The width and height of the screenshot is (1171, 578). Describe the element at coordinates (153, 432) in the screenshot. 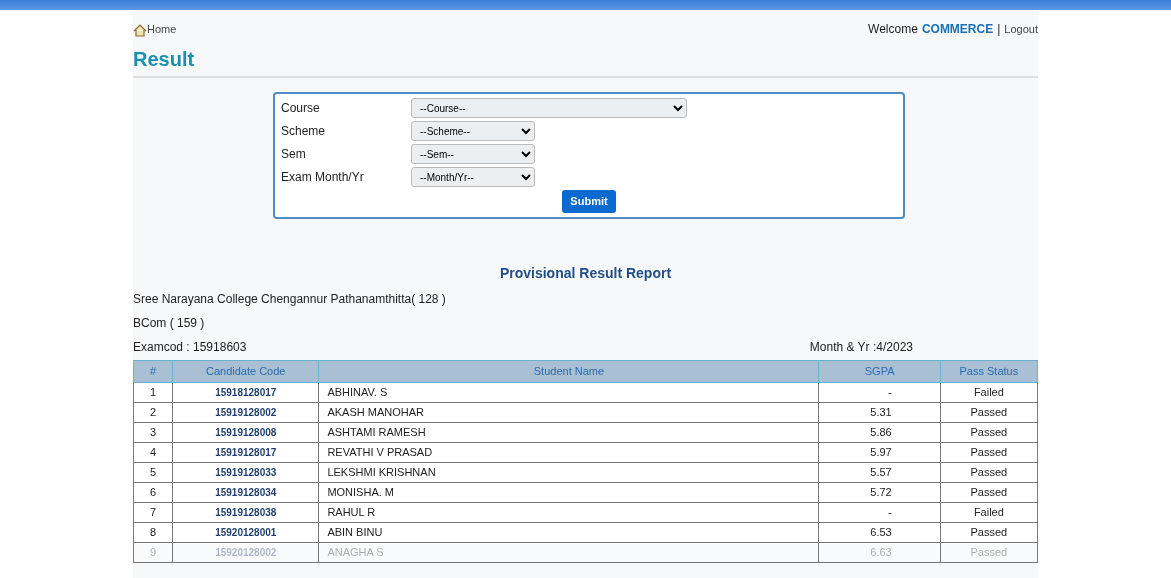

I see `table-cell: 3` at that location.